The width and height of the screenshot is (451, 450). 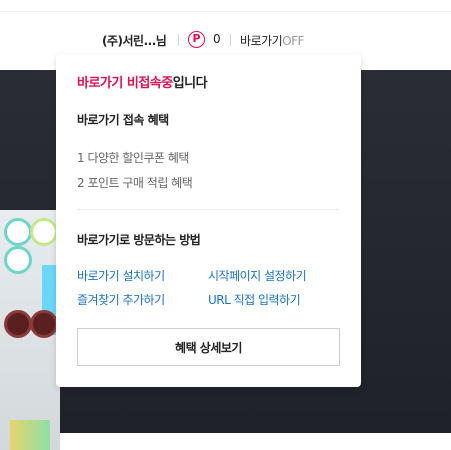 I want to click on shortcut-toggle: 바로가기OFF, so click(x=272, y=40).